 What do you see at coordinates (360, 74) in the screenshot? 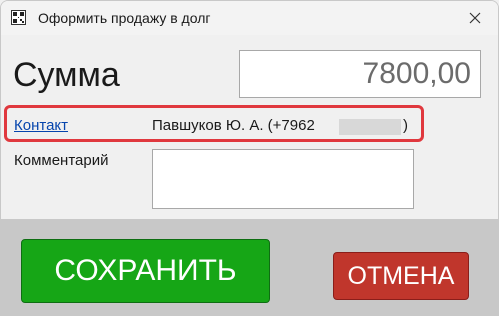
I see `amount-field: 7800,00` at bounding box center [360, 74].